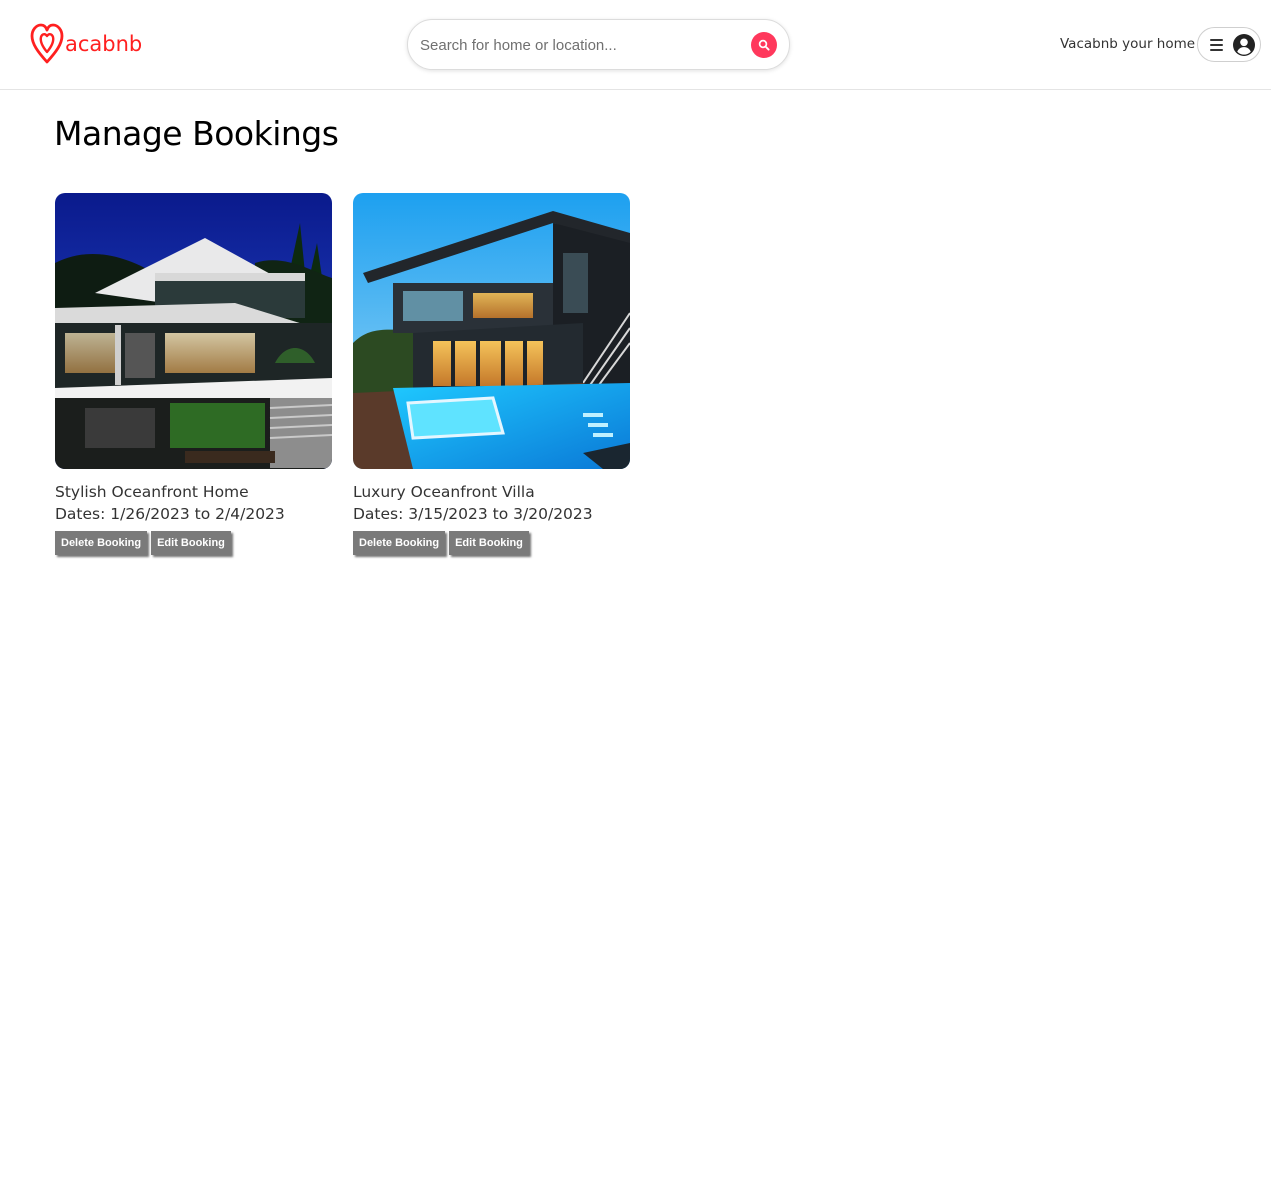 The height and width of the screenshot is (1204, 1271). Describe the element at coordinates (1244, 45) in the screenshot. I see `user-avatar-icon` at that location.